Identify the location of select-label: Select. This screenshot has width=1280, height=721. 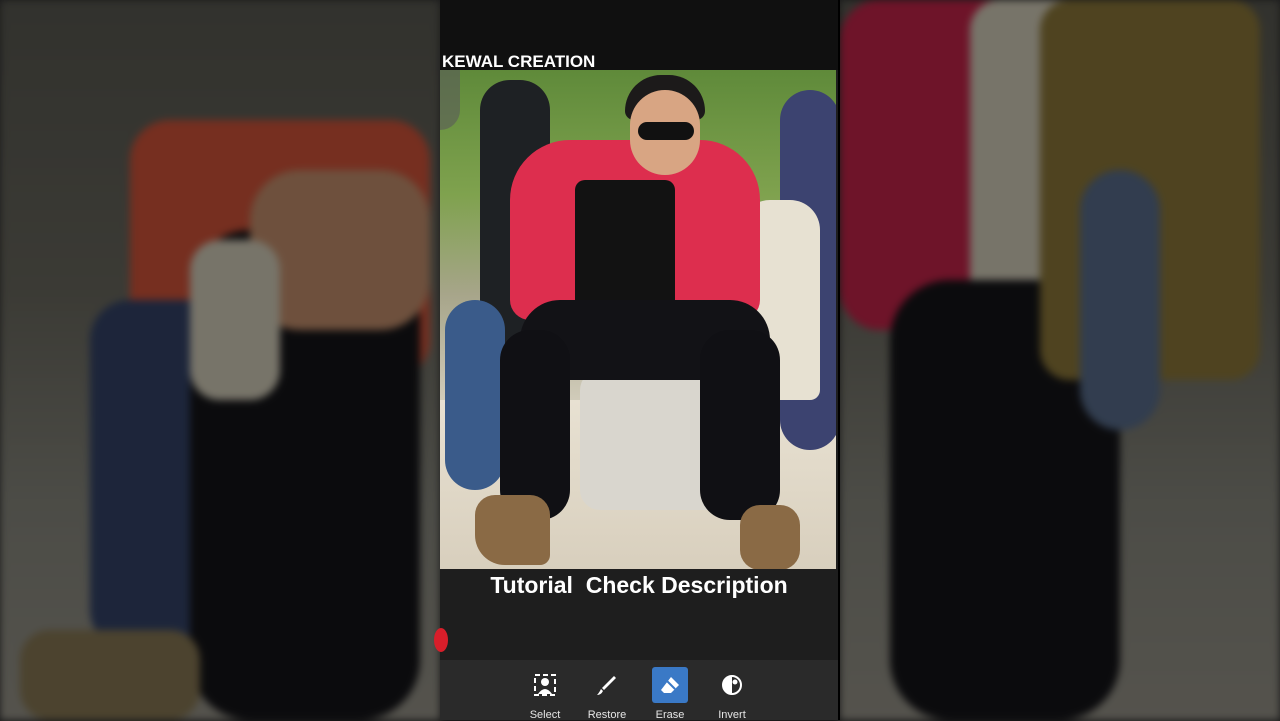
(545, 715).